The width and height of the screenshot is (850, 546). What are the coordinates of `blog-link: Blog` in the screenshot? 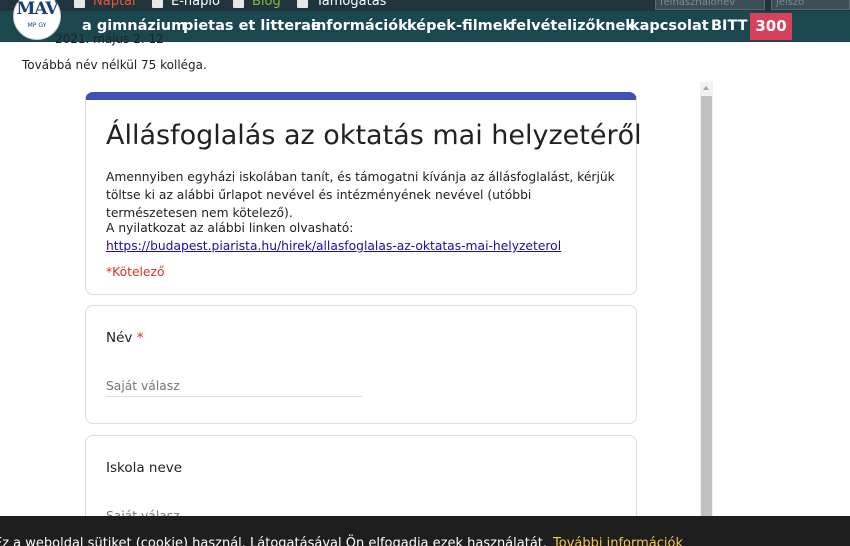 It's located at (257, 5).